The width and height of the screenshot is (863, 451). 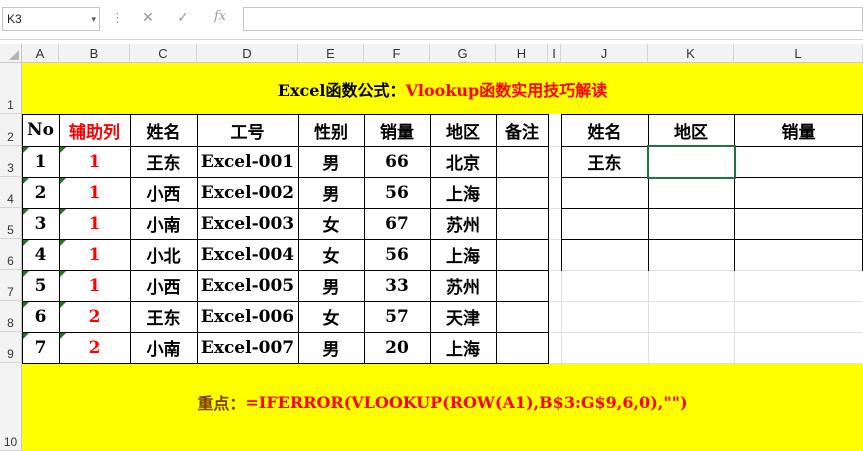 What do you see at coordinates (94, 53) in the screenshot?
I see `column-header-b: B` at bounding box center [94, 53].